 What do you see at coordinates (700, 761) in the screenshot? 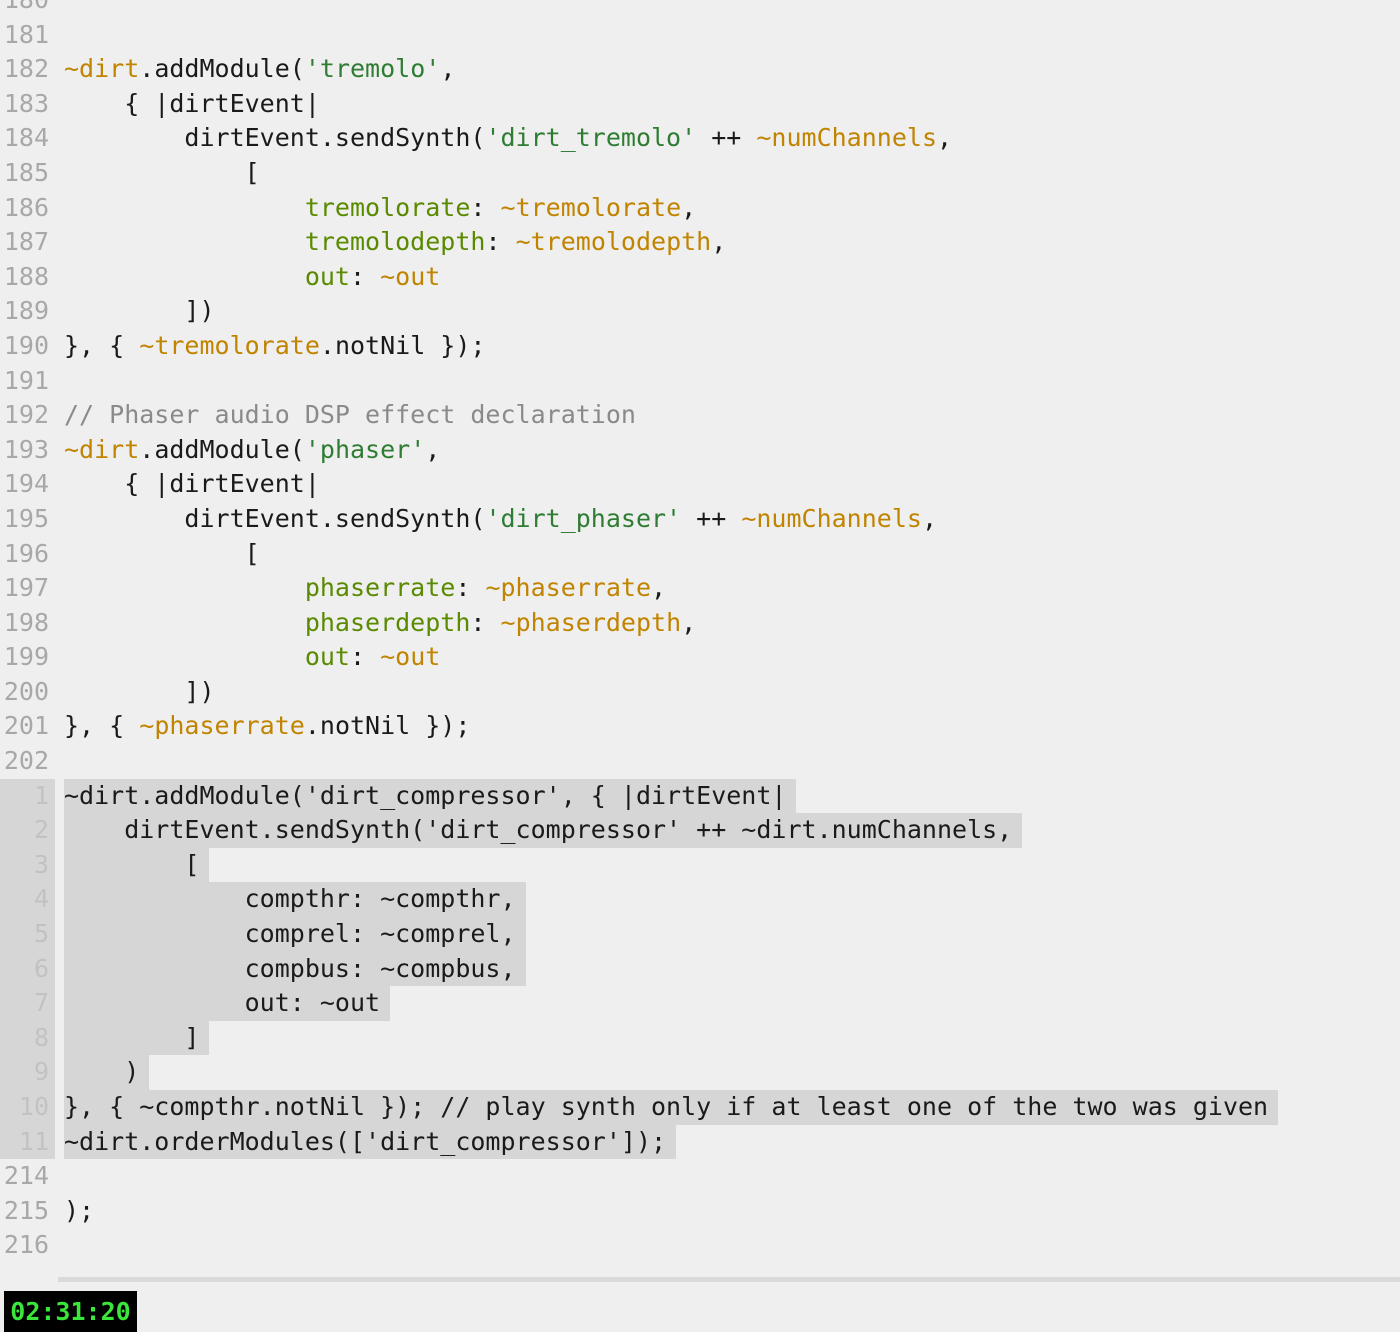
I see `code-line: 202` at bounding box center [700, 761].